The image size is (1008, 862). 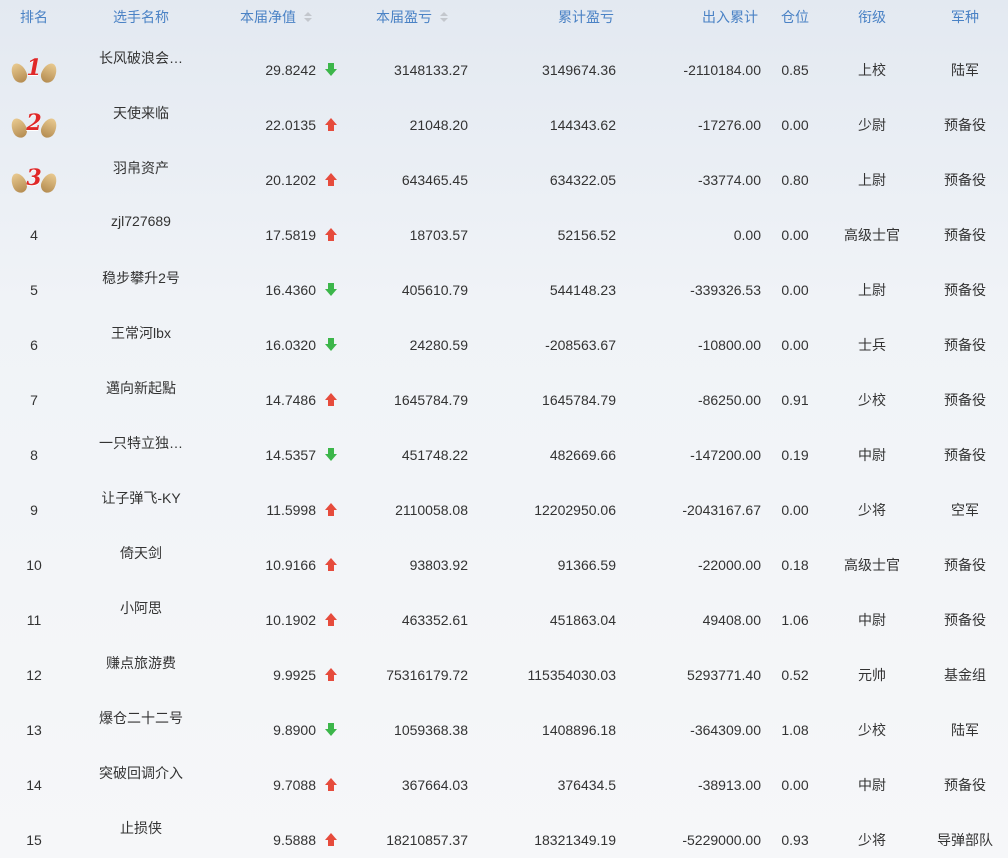 I want to click on nav-cell: 22.0135, so click(x=276, y=119).